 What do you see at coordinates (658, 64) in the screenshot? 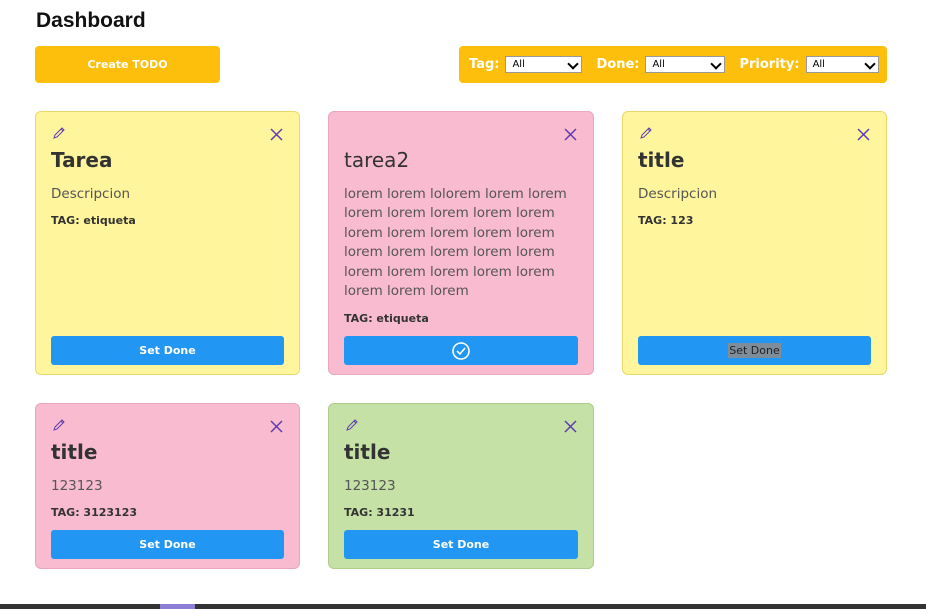
I see `done-filter-value: All` at bounding box center [658, 64].